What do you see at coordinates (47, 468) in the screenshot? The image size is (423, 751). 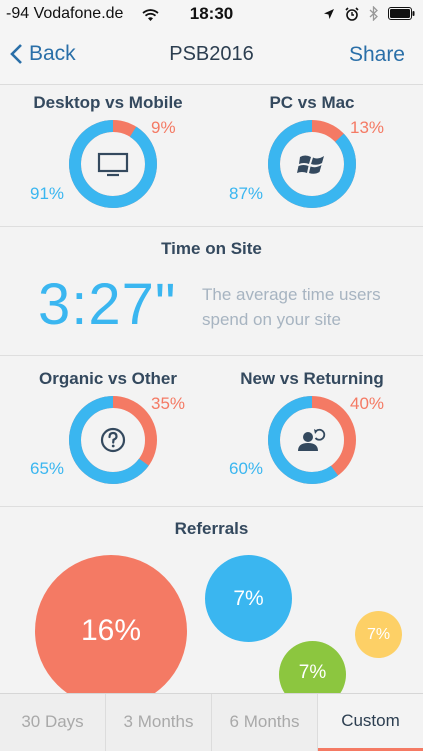 I see `organic-percent: 65%` at bounding box center [47, 468].